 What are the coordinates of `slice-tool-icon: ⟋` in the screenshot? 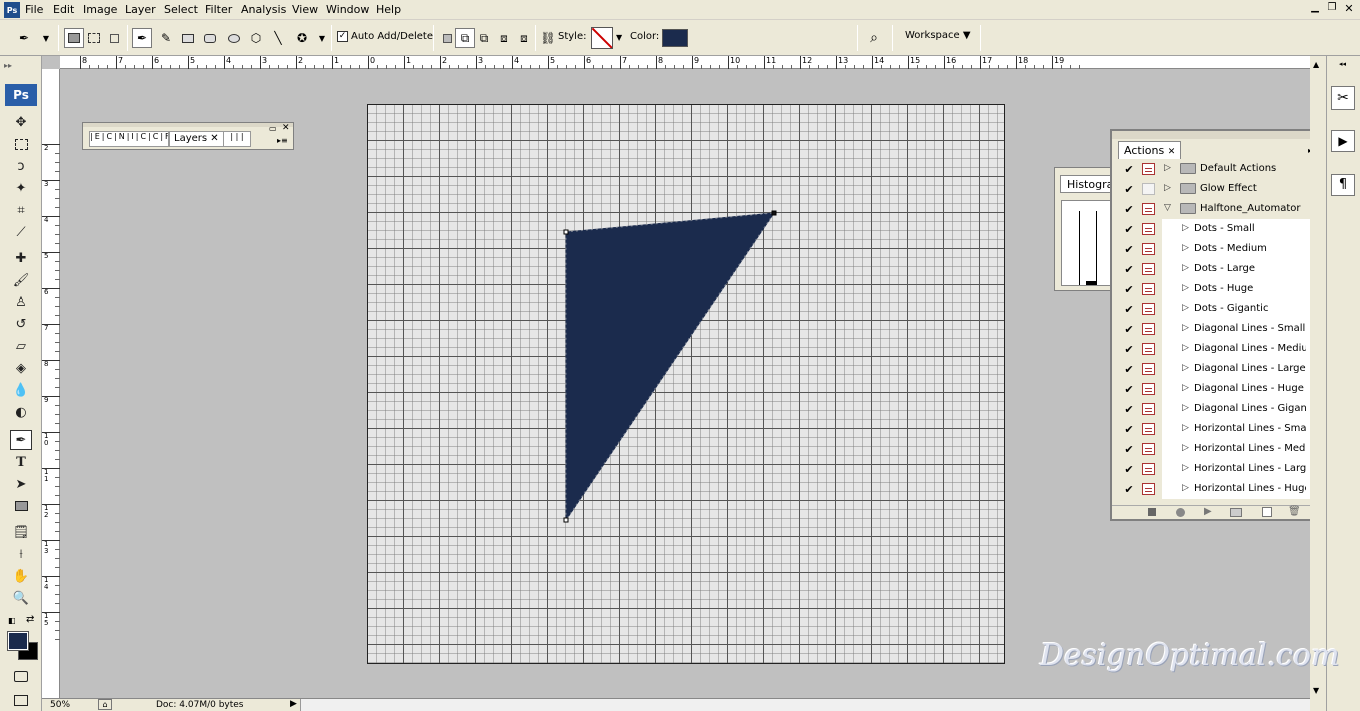 It's located at (21, 232).